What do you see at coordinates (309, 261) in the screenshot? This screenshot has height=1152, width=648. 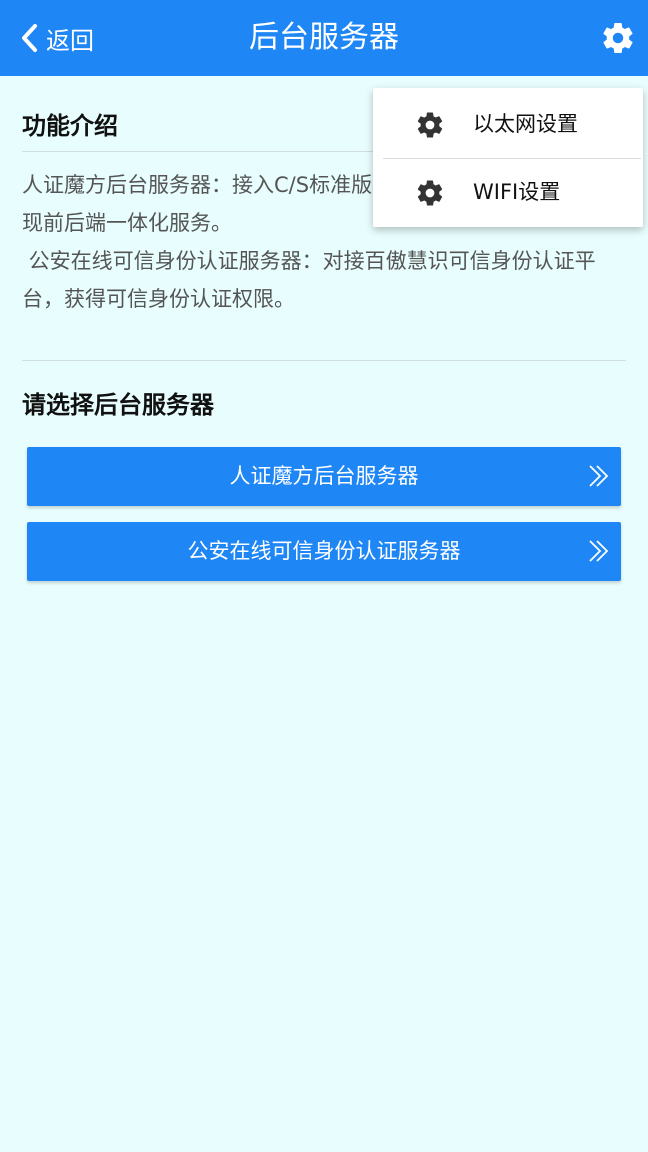 I see `intro-line: 公安在线可信身份认证服务器：对接百傲慧识可信身份认证平` at bounding box center [309, 261].